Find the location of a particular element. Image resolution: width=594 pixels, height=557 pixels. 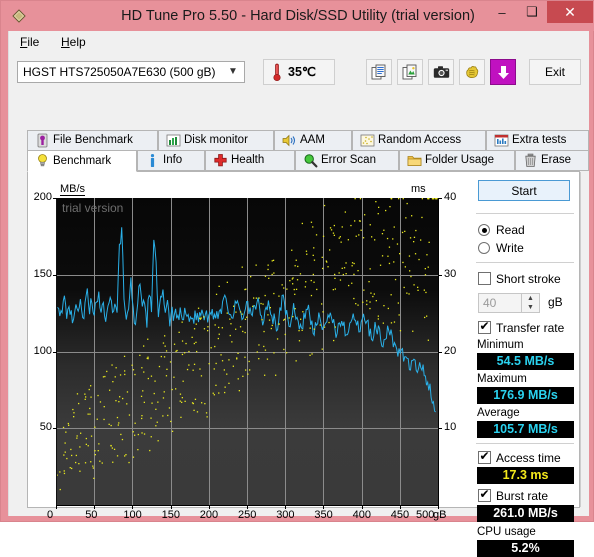

chart-bottom-axis is located at coordinates (247, 505).